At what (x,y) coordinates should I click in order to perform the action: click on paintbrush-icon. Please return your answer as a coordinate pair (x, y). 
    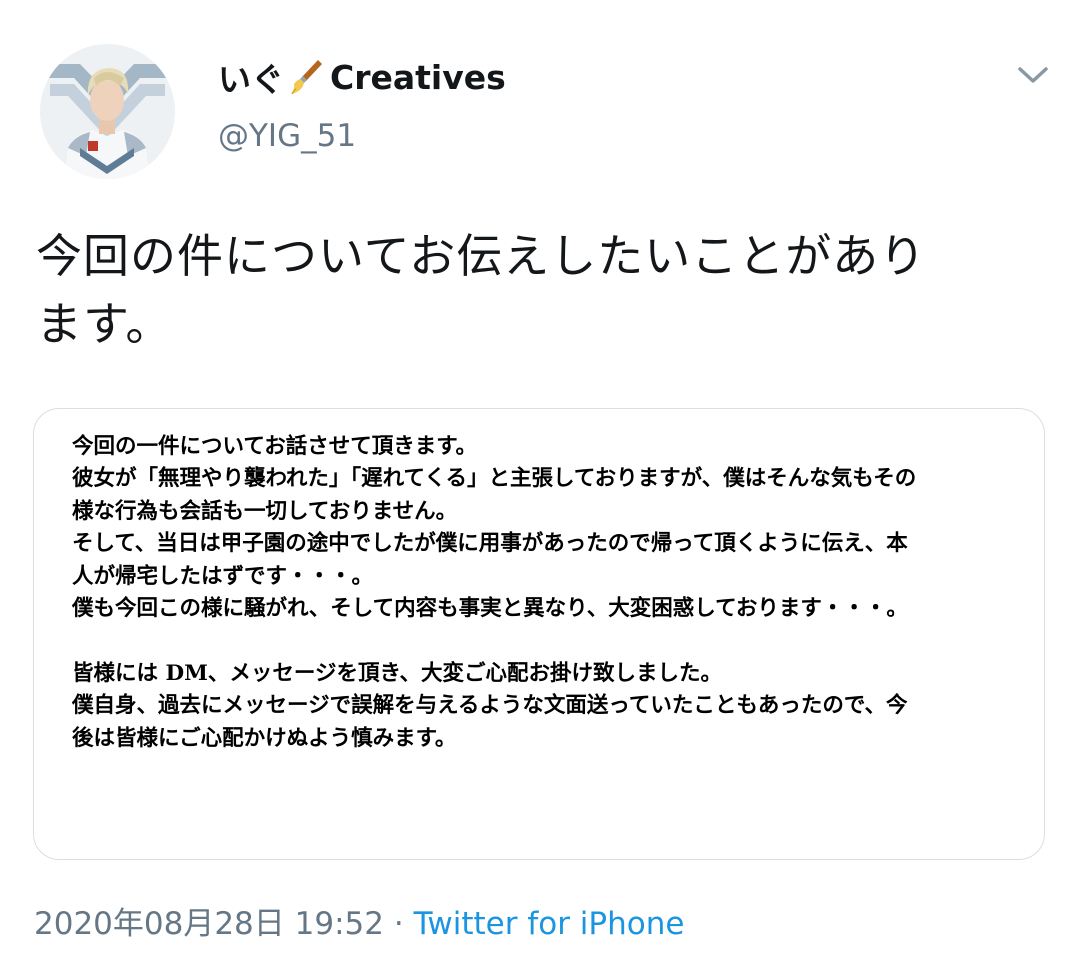
    Looking at the image, I should click on (306, 77).